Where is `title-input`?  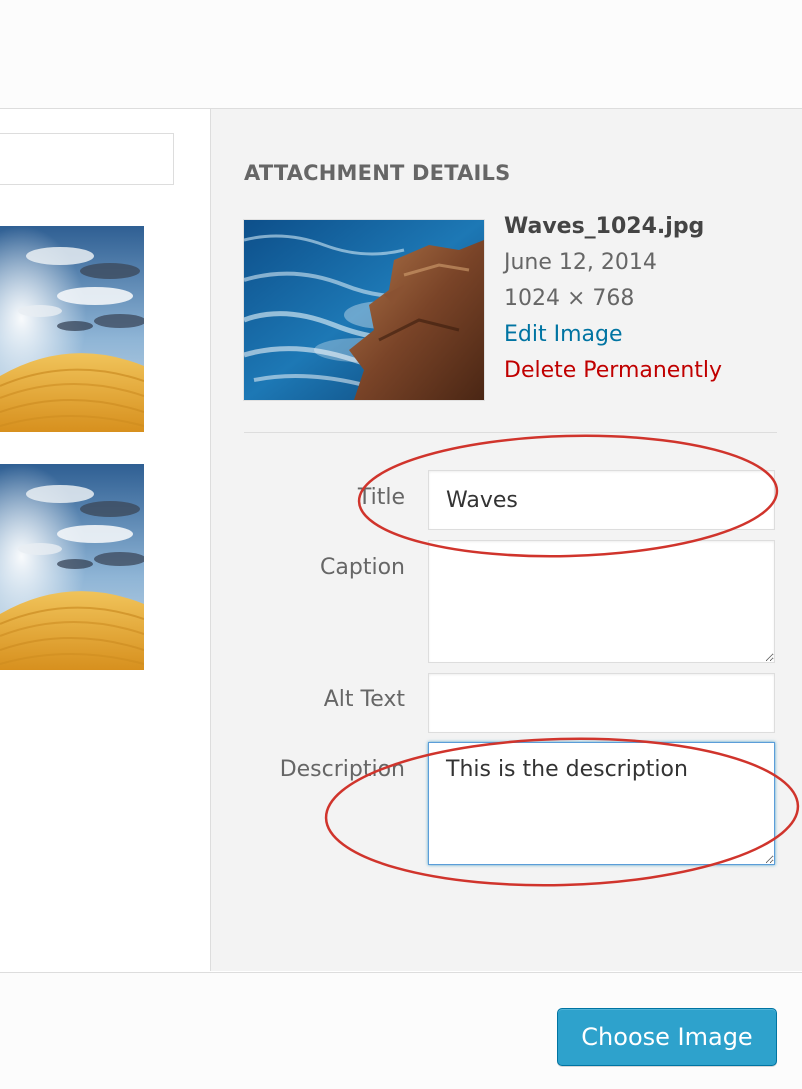
title-input is located at coordinates (601, 500).